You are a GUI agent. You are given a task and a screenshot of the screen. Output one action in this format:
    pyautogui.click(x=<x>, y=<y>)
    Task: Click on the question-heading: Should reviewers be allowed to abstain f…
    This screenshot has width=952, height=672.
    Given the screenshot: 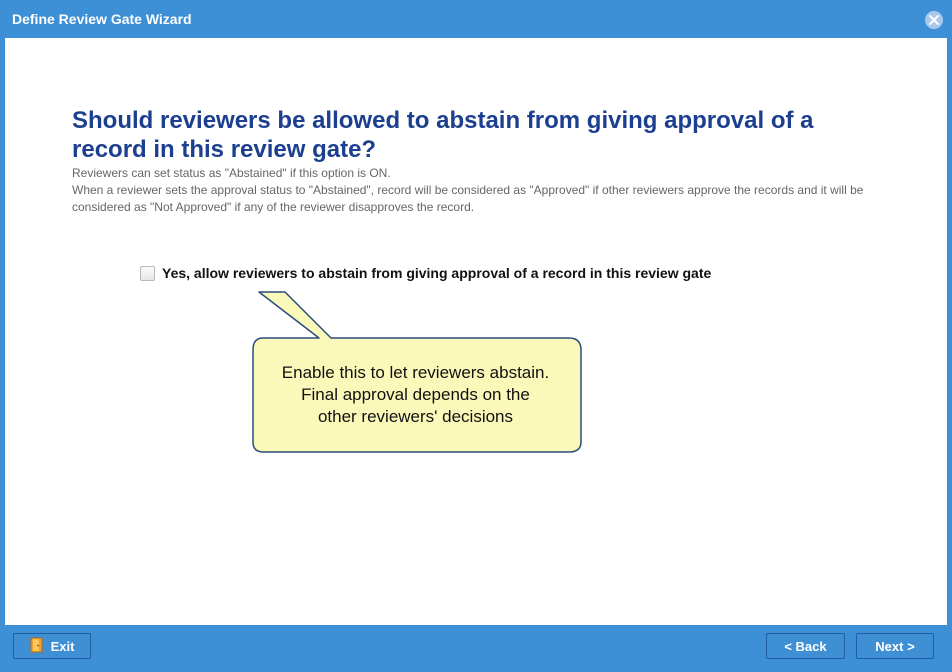 What is the action you would take?
    pyautogui.click(x=443, y=135)
    